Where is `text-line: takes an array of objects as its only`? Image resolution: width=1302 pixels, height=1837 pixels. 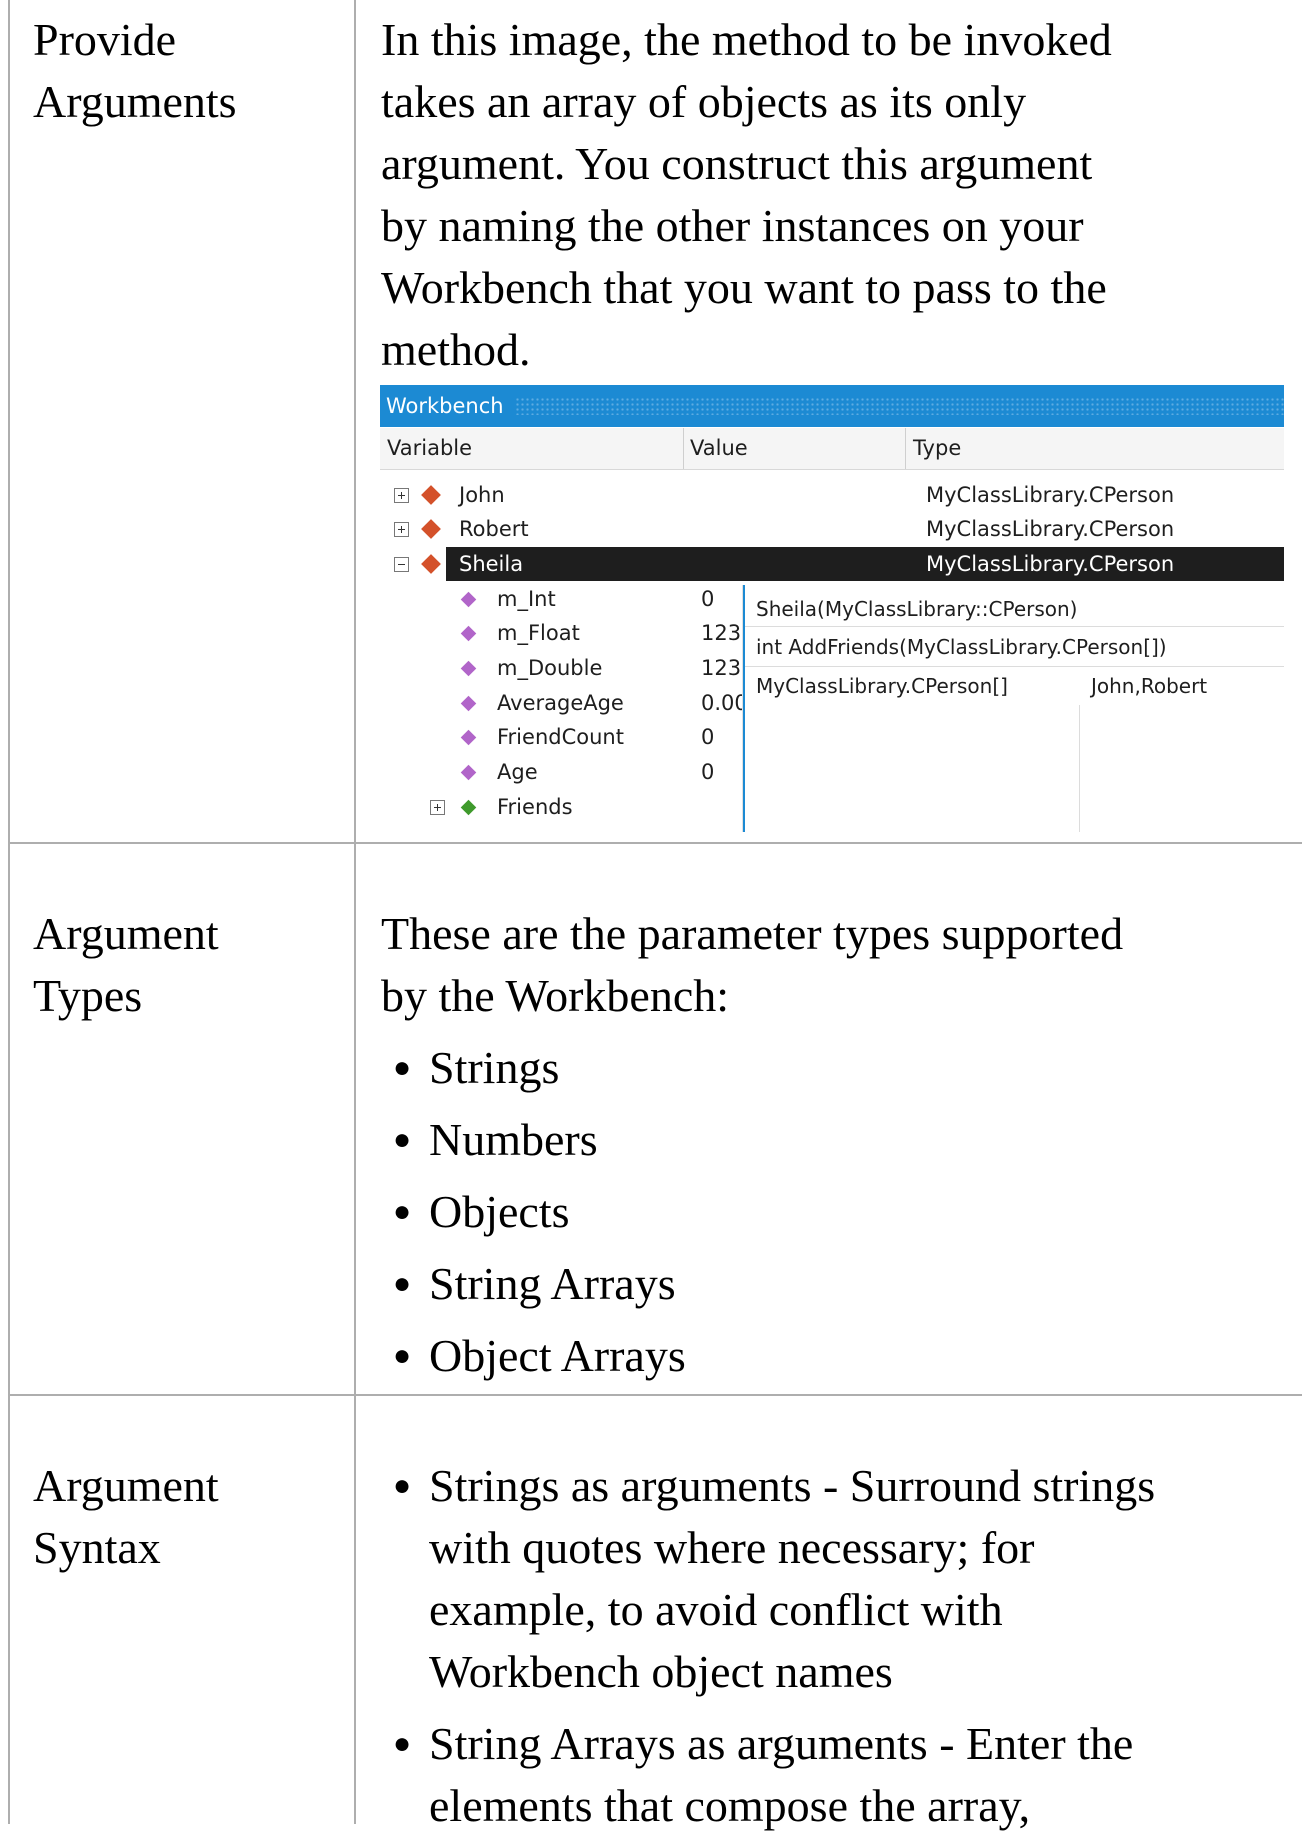 text-line: takes an array of objects as its only is located at coordinates (704, 101).